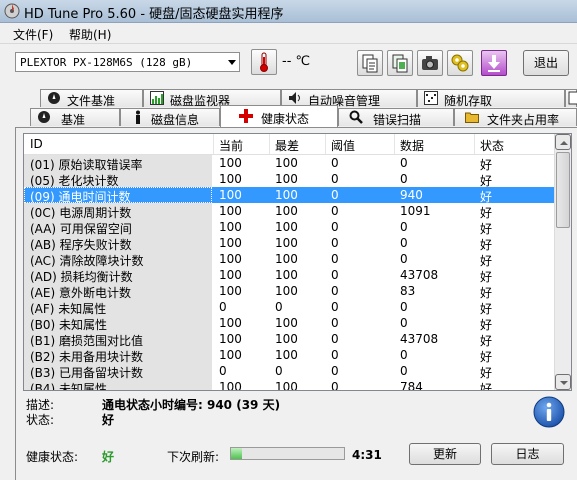  I want to click on tab-label: 基准, so click(73, 120).